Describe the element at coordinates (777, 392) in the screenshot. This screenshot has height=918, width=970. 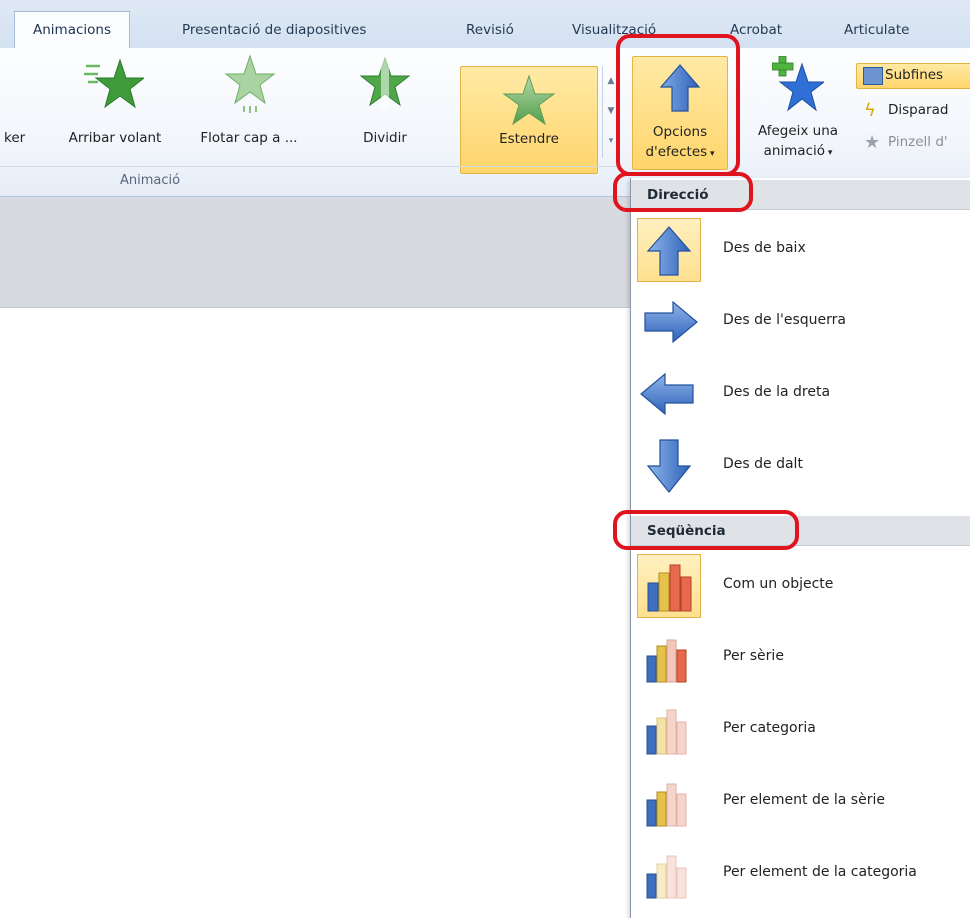
I see `menu-item-label: Des de la dreta` at that location.